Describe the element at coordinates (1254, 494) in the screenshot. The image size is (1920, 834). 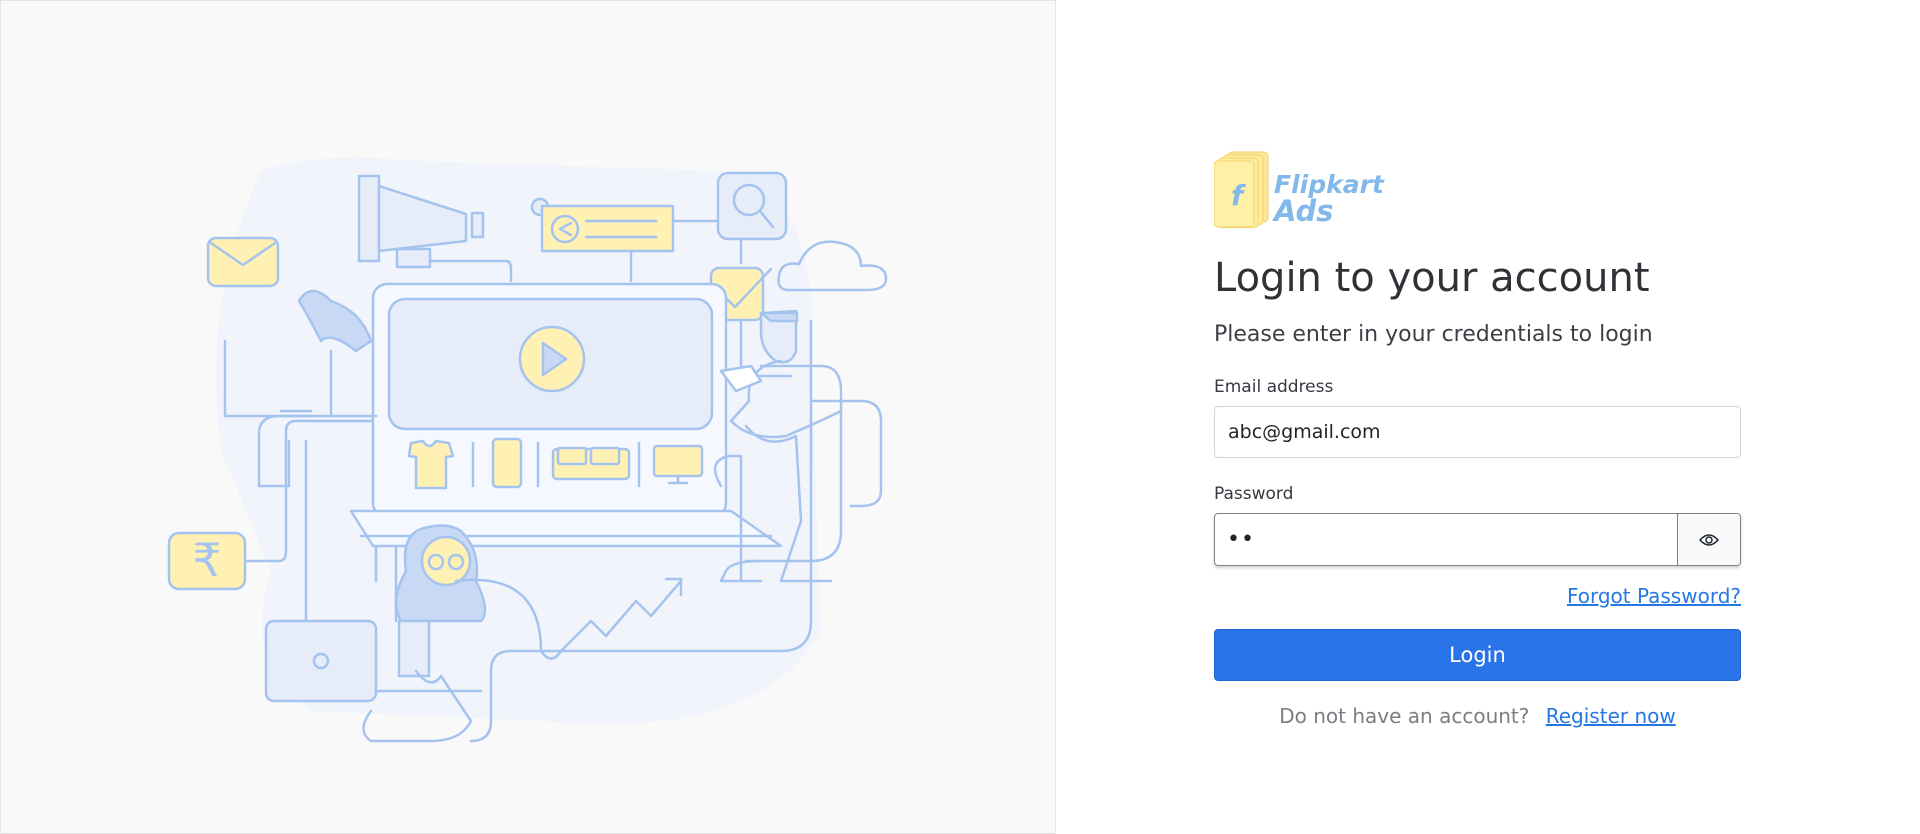
I see `password-label: Password` at that location.